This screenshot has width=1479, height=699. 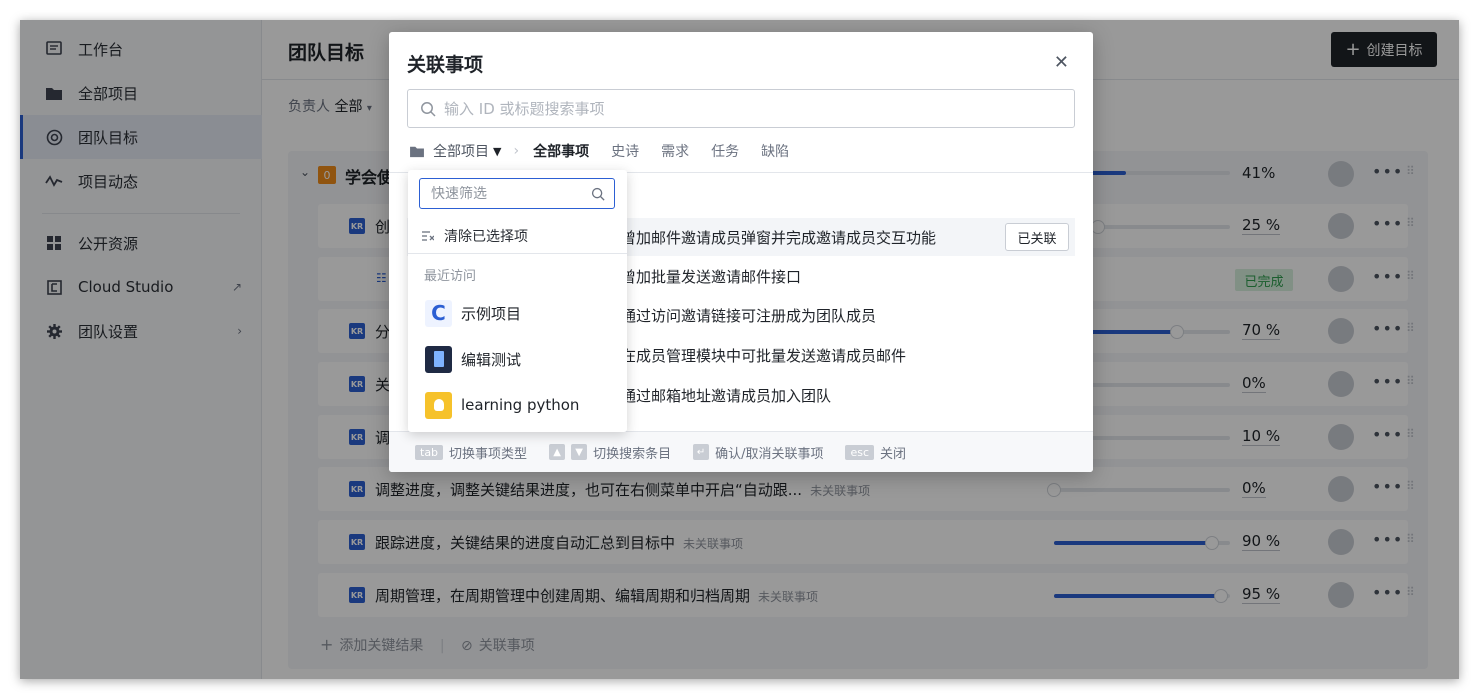 What do you see at coordinates (429, 452) in the screenshot?
I see `tab-key: tab` at bounding box center [429, 452].